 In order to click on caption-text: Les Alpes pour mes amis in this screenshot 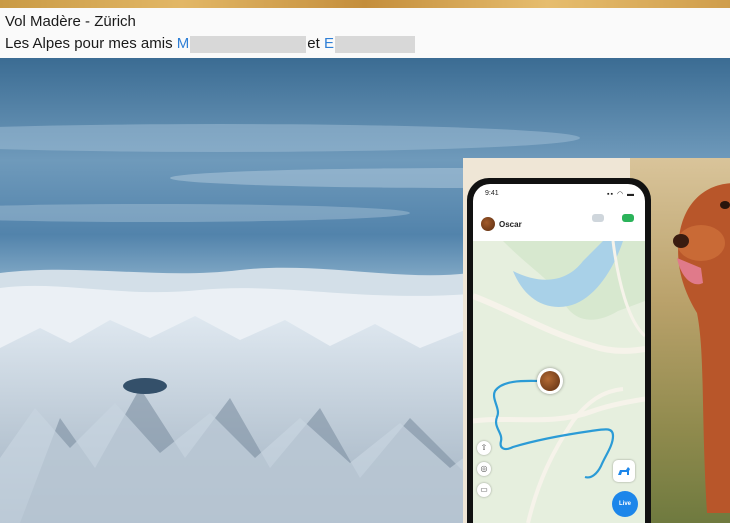, I will do `click(91, 43)`.